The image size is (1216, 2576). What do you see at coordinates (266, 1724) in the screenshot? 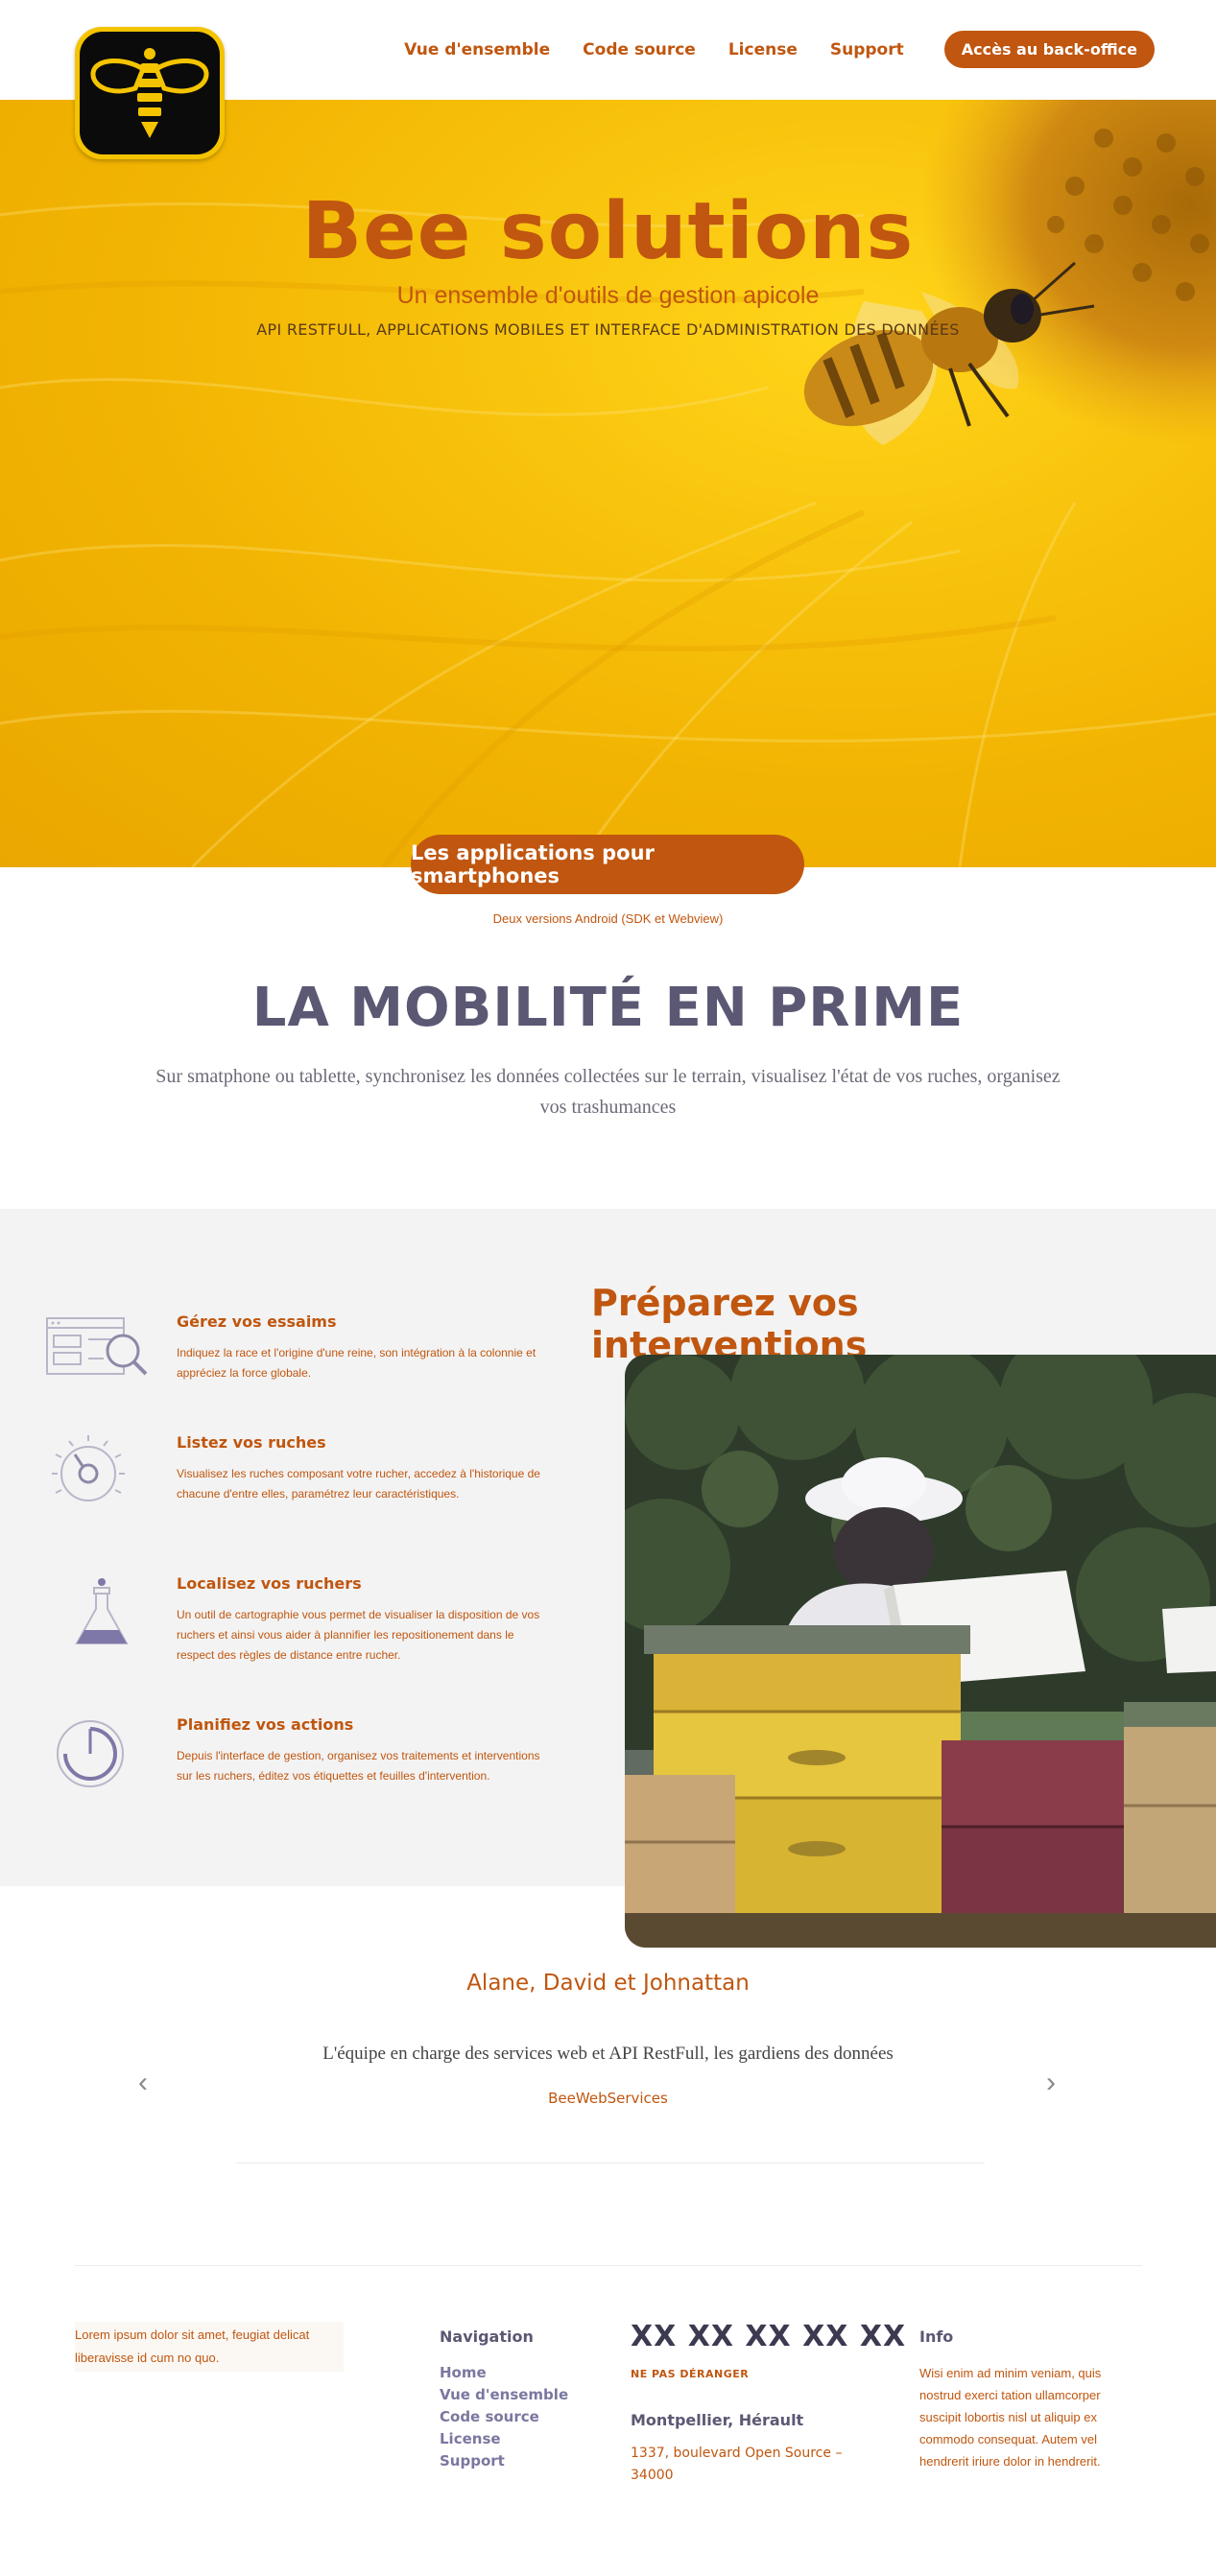
I see `feature-title: Planifiez vos actions` at bounding box center [266, 1724].